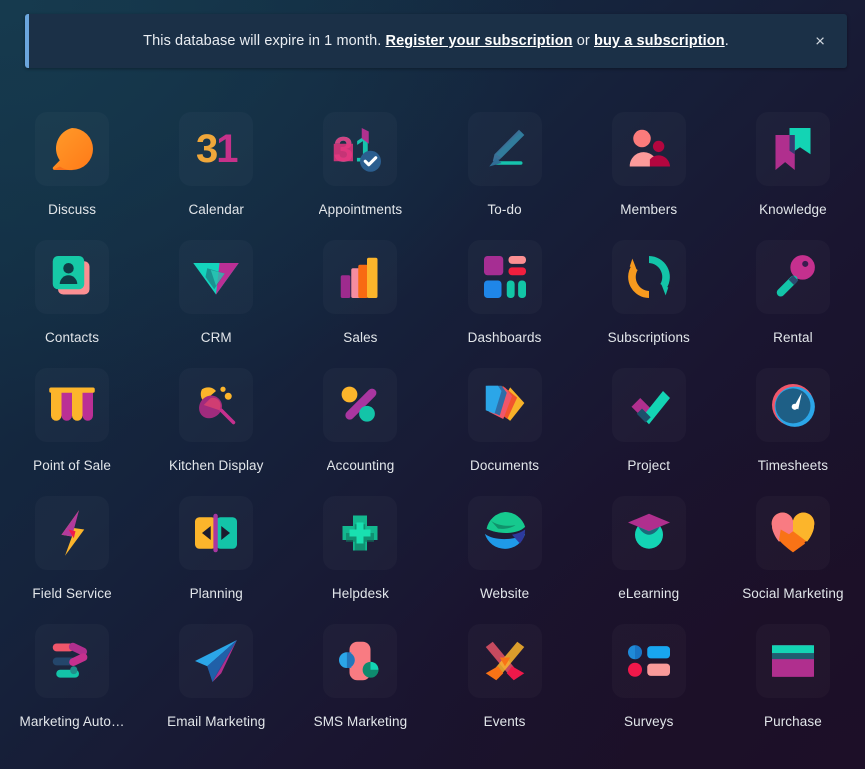  I want to click on marketing-automation-icon, so click(72, 661).